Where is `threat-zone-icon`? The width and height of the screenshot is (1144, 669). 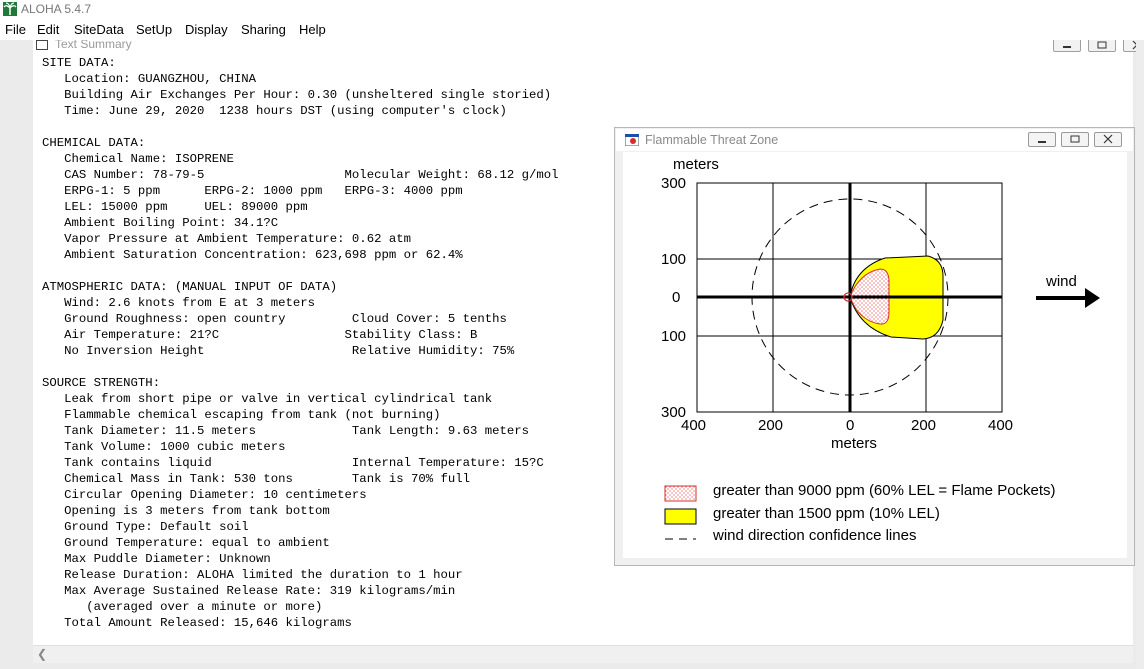 threat-zone-icon is located at coordinates (632, 140).